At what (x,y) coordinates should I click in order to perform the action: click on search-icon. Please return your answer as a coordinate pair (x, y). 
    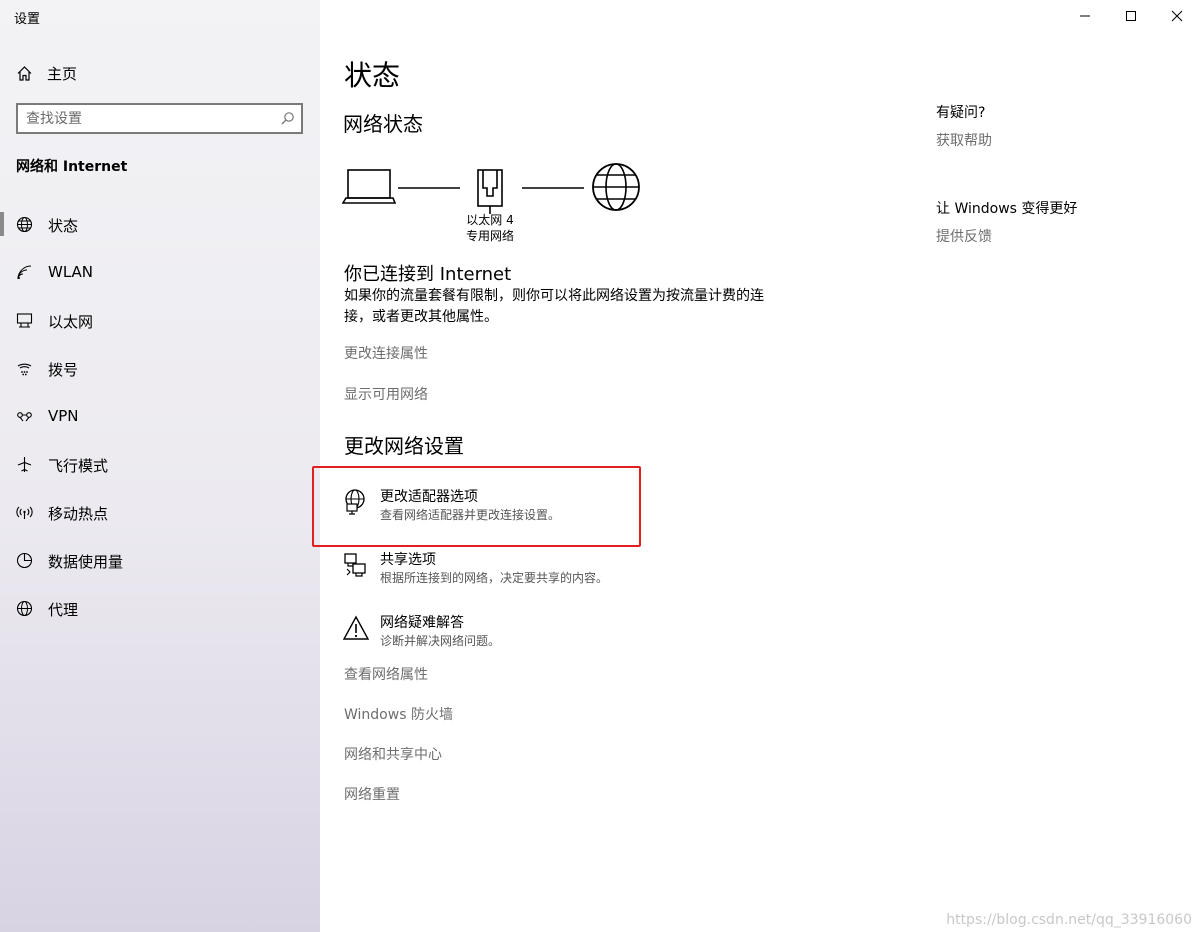
    Looking at the image, I should click on (287, 118).